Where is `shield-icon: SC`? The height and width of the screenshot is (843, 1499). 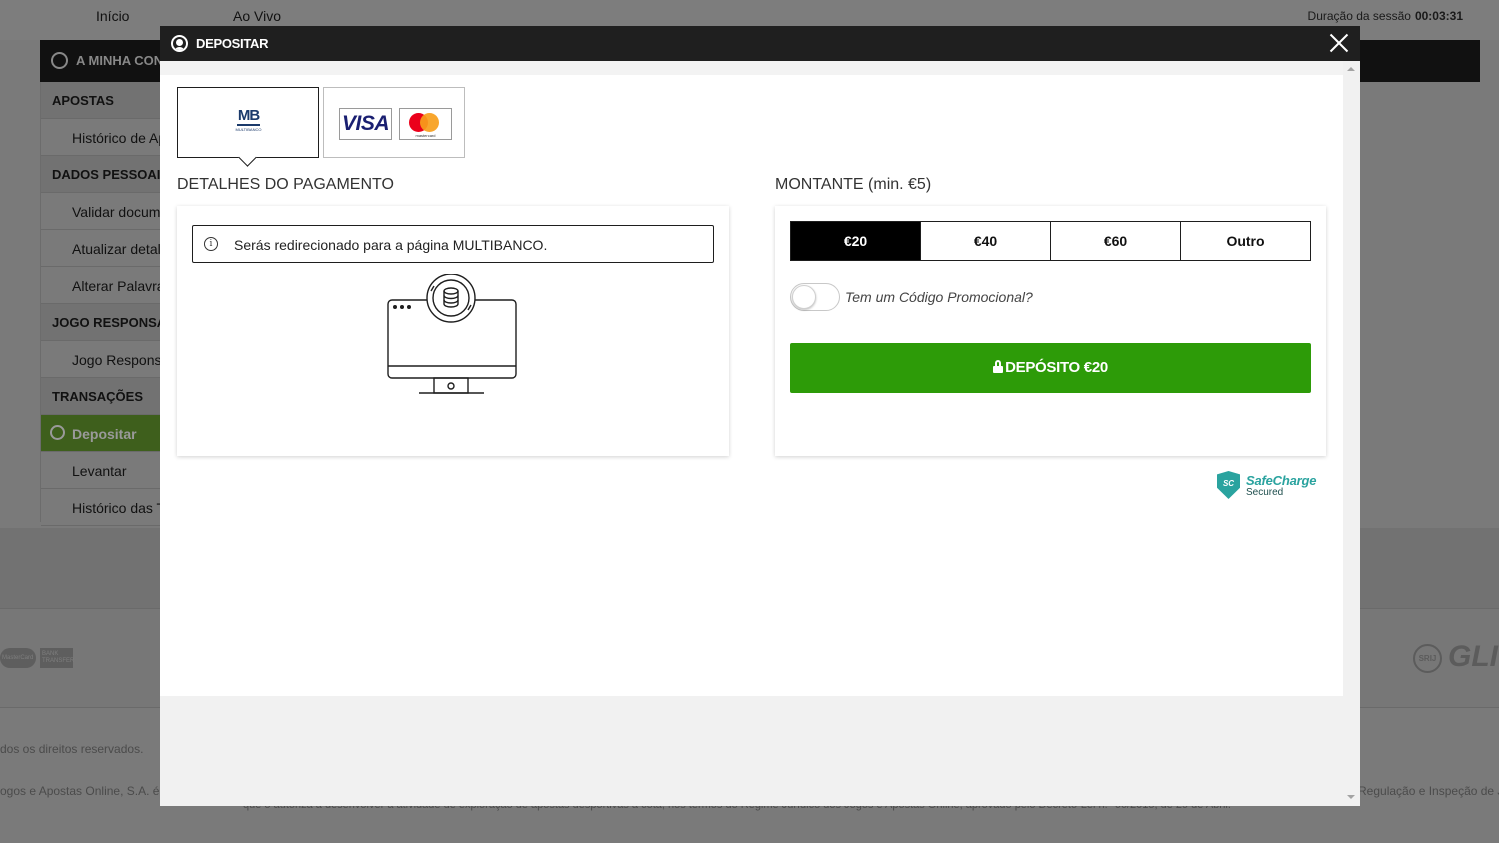 shield-icon: SC is located at coordinates (1228, 485).